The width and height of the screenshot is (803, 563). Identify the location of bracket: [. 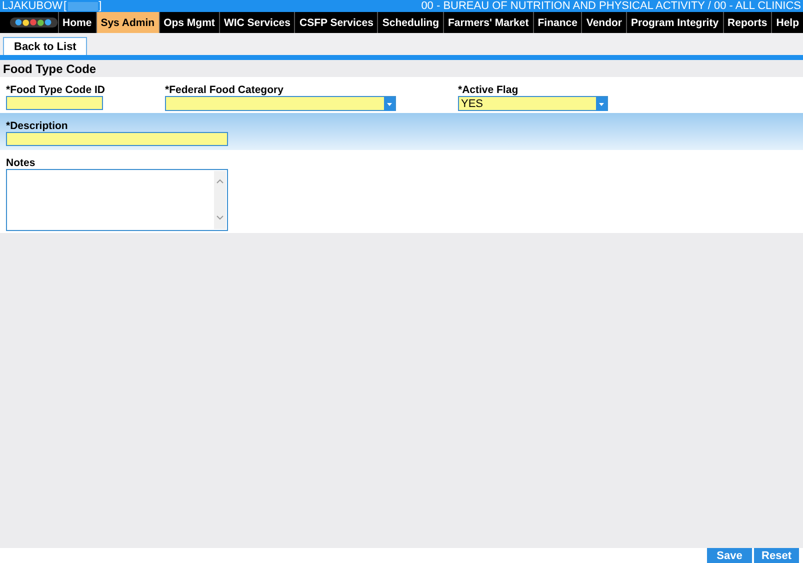
(65, 6).